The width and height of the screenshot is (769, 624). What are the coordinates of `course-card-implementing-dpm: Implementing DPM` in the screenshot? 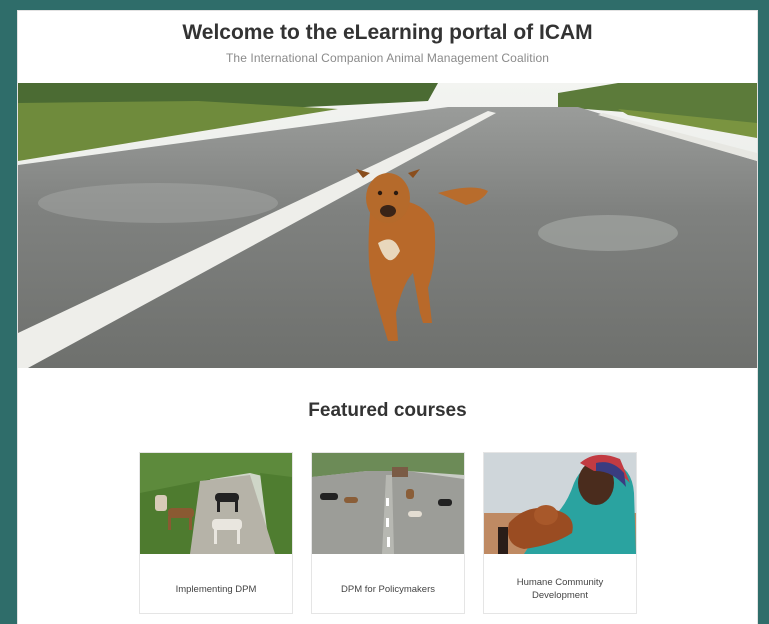 It's located at (216, 533).